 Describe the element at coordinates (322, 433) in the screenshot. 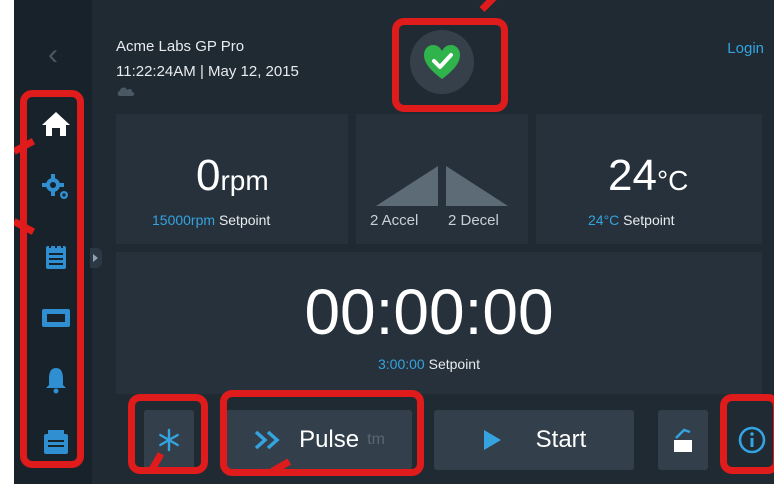

I see `pulse-highlight` at that location.